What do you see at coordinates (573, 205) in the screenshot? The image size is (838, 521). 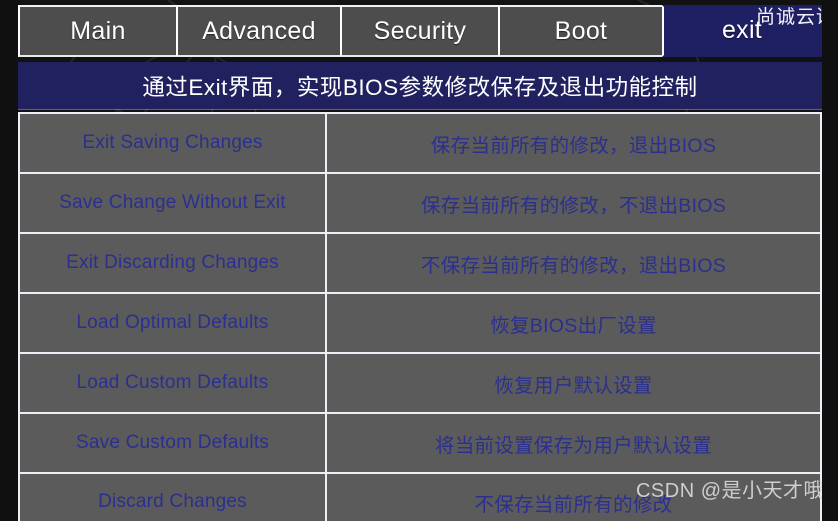 I see `option-desc-cell: 保存当前所有的修改，不退出BIOS` at bounding box center [573, 205].